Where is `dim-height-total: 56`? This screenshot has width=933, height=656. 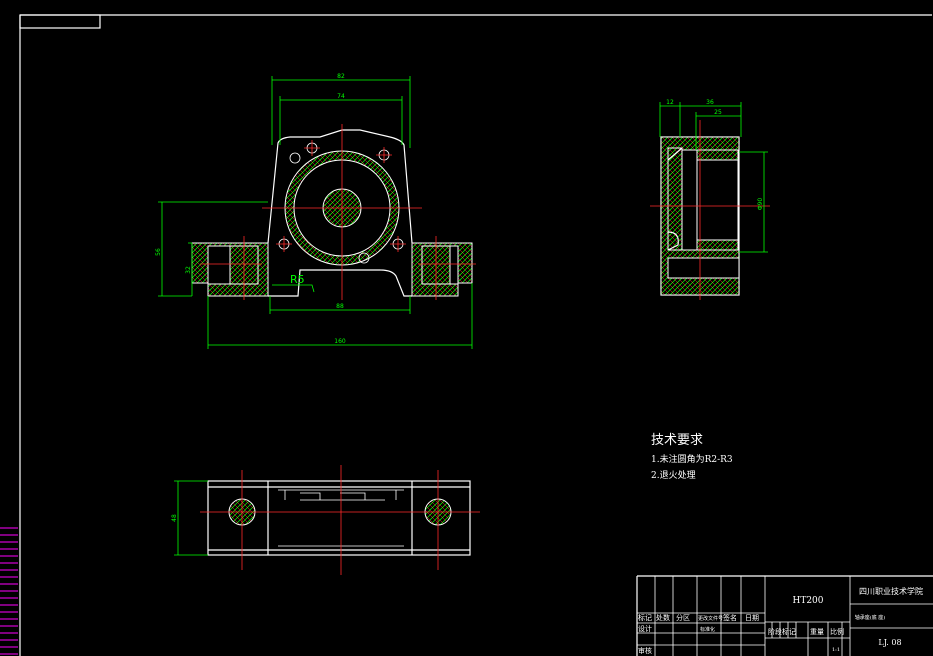 dim-height-total: 56 is located at coordinates (158, 252).